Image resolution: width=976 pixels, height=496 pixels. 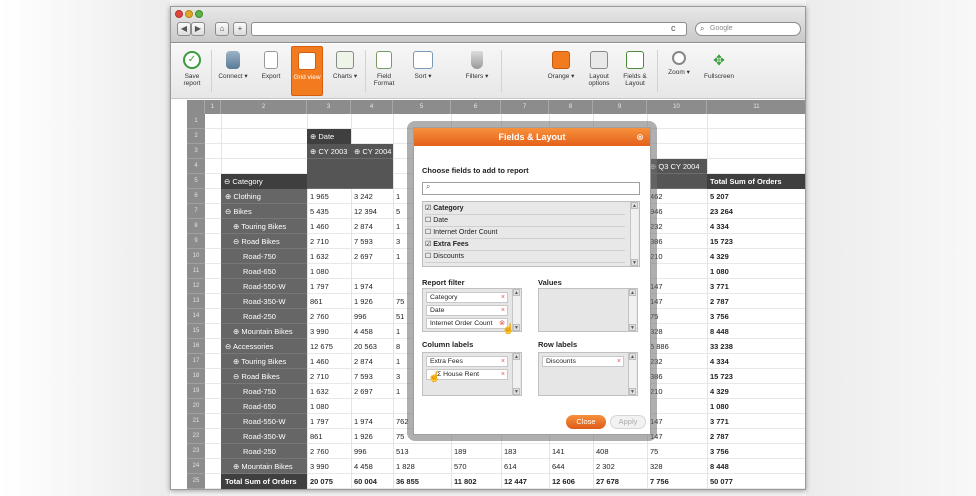 I want to click on field-list-scrollbar: ▲ ▼, so click(x=634, y=234).